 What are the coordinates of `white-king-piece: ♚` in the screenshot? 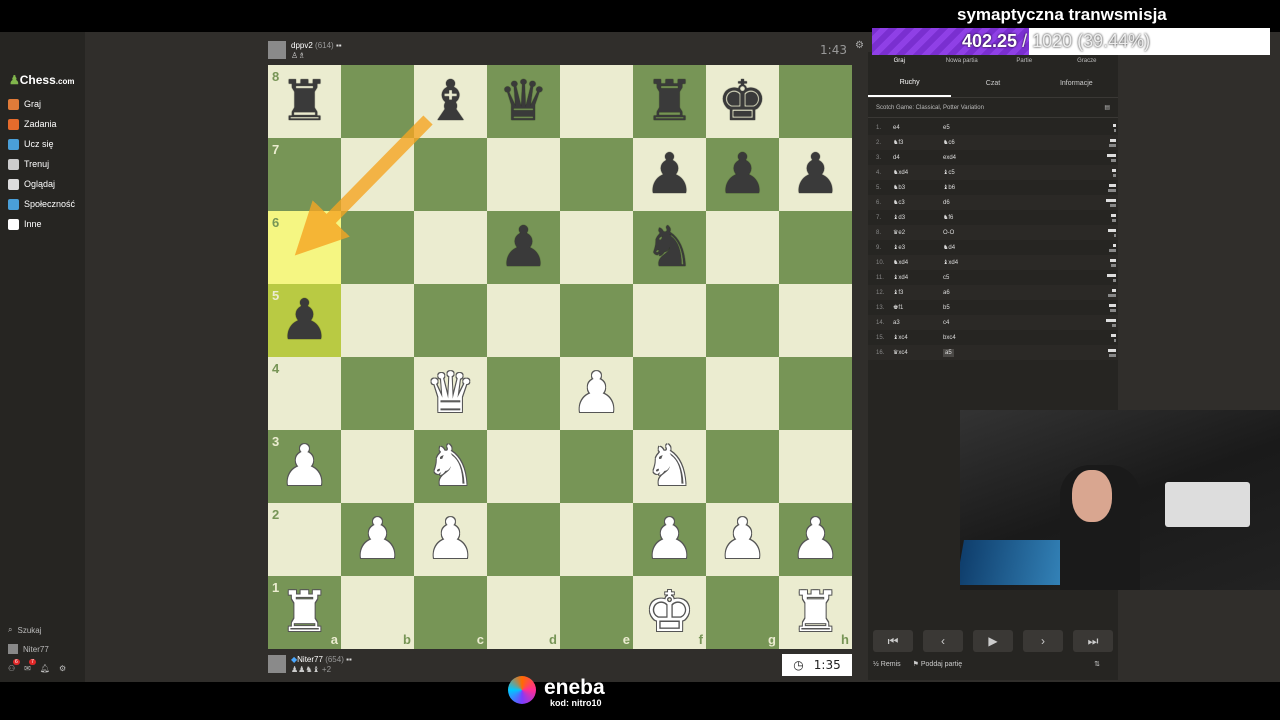 It's located at (669, 612).